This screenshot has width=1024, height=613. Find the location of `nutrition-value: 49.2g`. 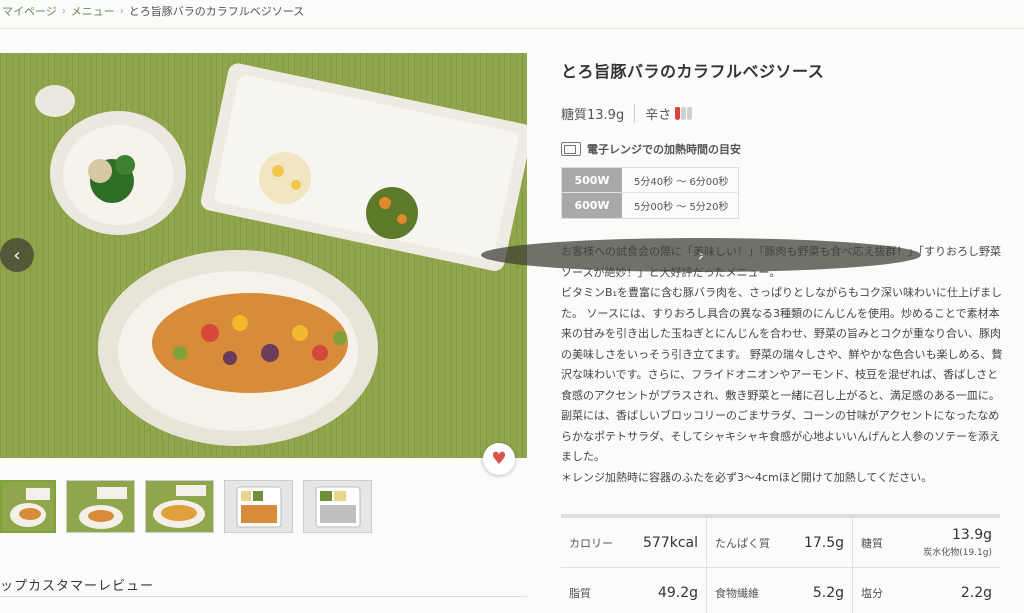

nutrition-value: 49.2g is located at coordinates (677, 592).